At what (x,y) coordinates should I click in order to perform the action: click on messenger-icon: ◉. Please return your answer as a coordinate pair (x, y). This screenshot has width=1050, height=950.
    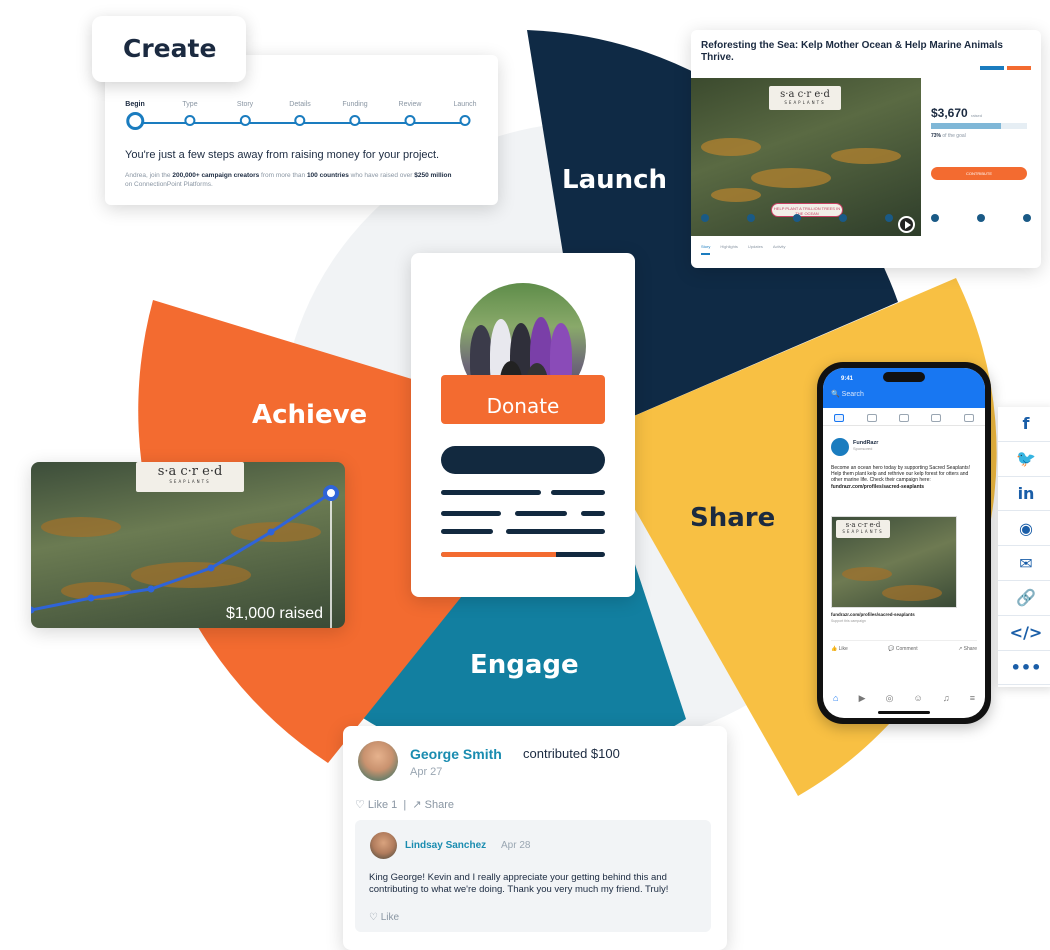
    Looking at the image, I should click on (1024, 529).